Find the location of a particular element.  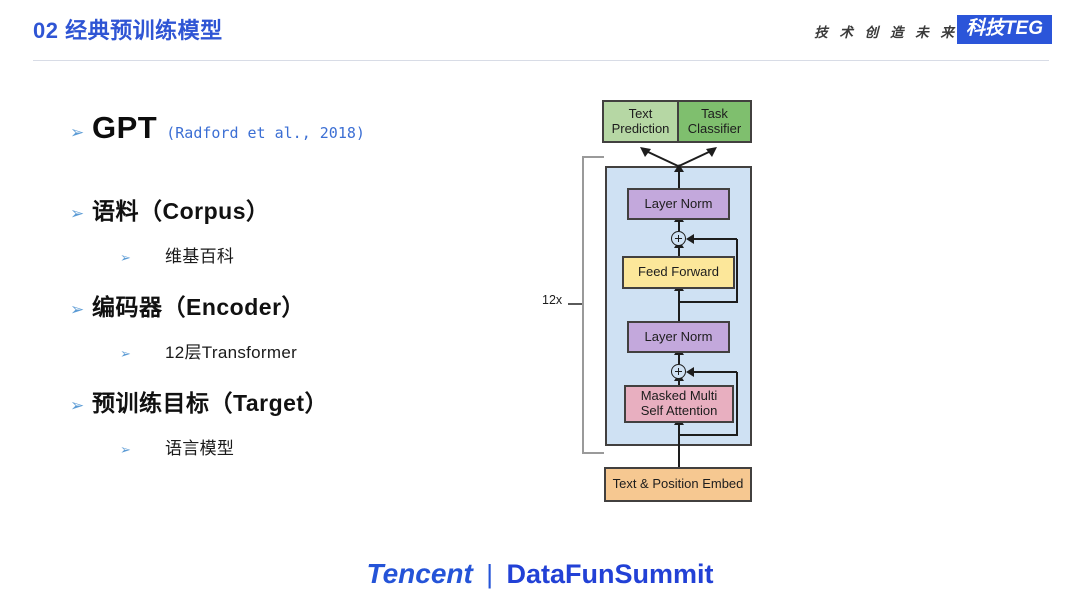

list-item-transformer-layers: ➢ 12层Transformer is located at coordinates (208, 350).